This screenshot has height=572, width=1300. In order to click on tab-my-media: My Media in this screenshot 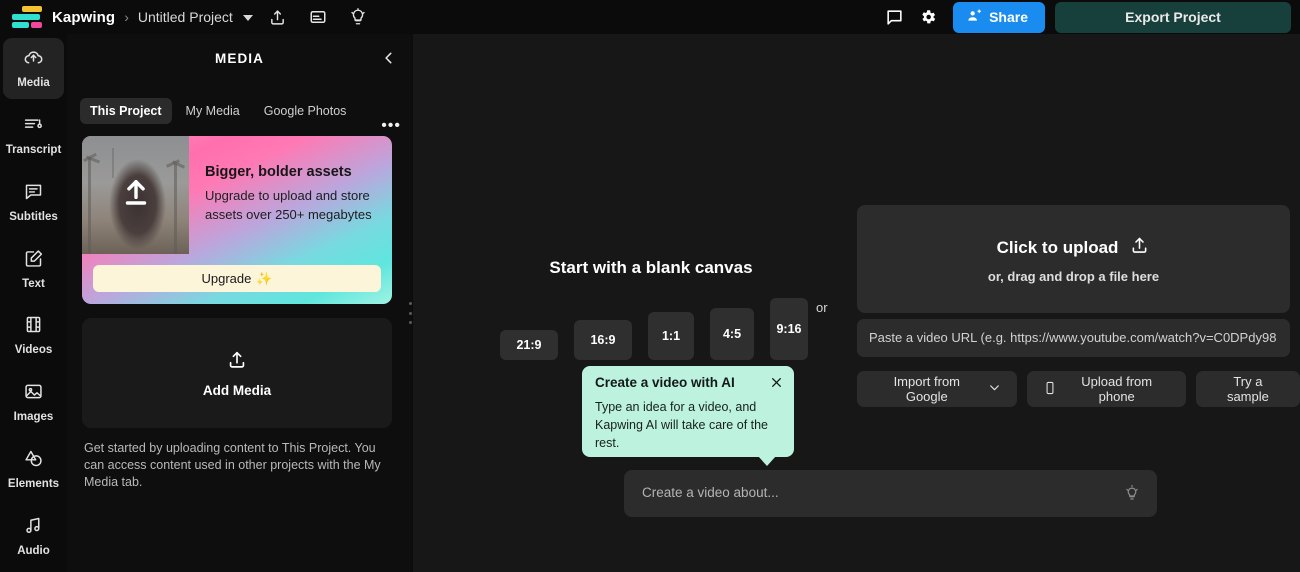, I will do `click(213, 111)`.